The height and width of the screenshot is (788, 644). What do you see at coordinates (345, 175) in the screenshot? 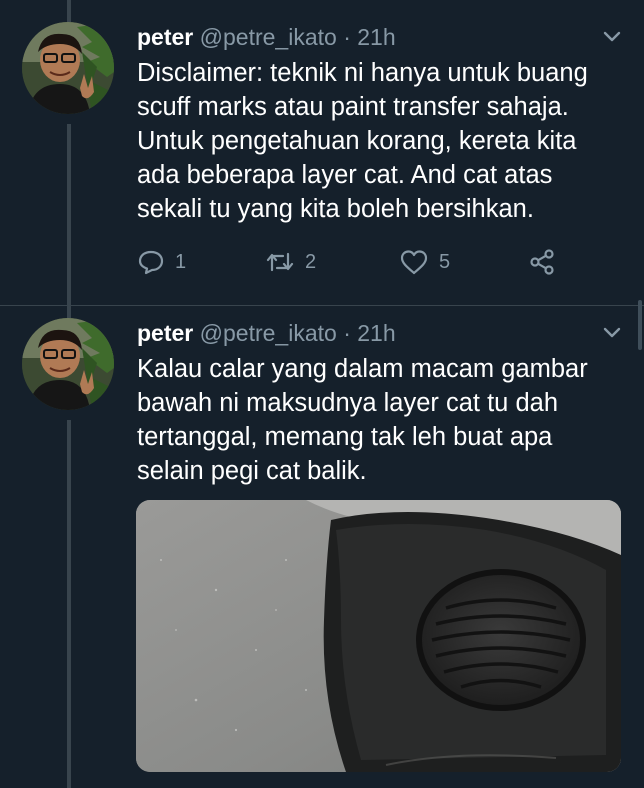
I see `tweet-text-line: ada beberapa layer cat. And cat atas` at bounding box center [345, 175].